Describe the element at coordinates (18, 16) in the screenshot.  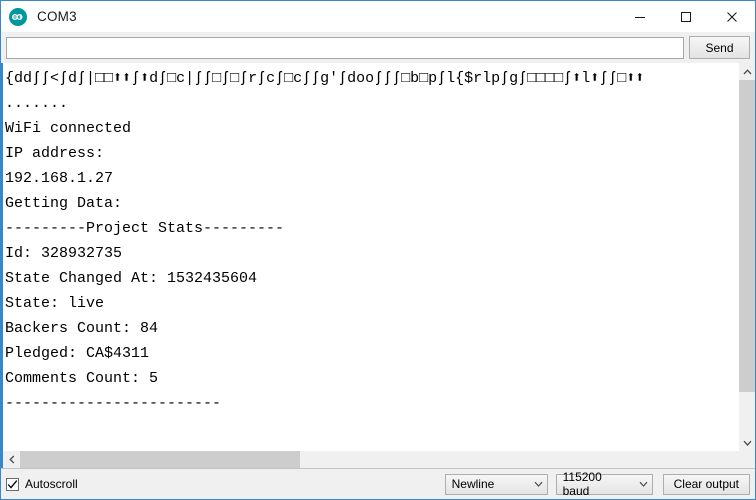
I see `arduino-logo-icon` at that location.